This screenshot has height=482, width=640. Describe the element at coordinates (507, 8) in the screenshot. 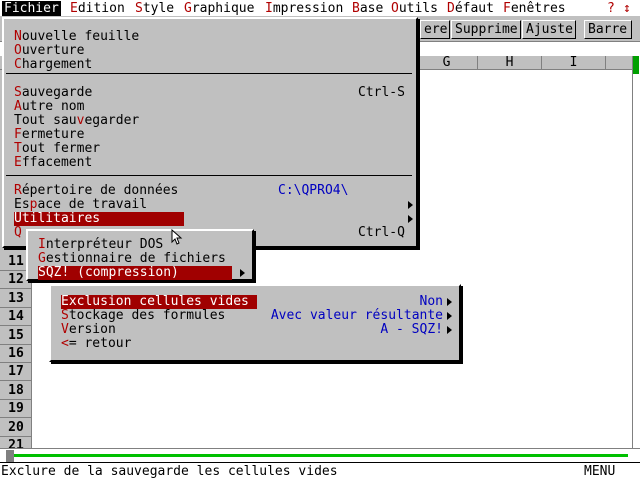

I see `menubar-hotkey: F` at that location.